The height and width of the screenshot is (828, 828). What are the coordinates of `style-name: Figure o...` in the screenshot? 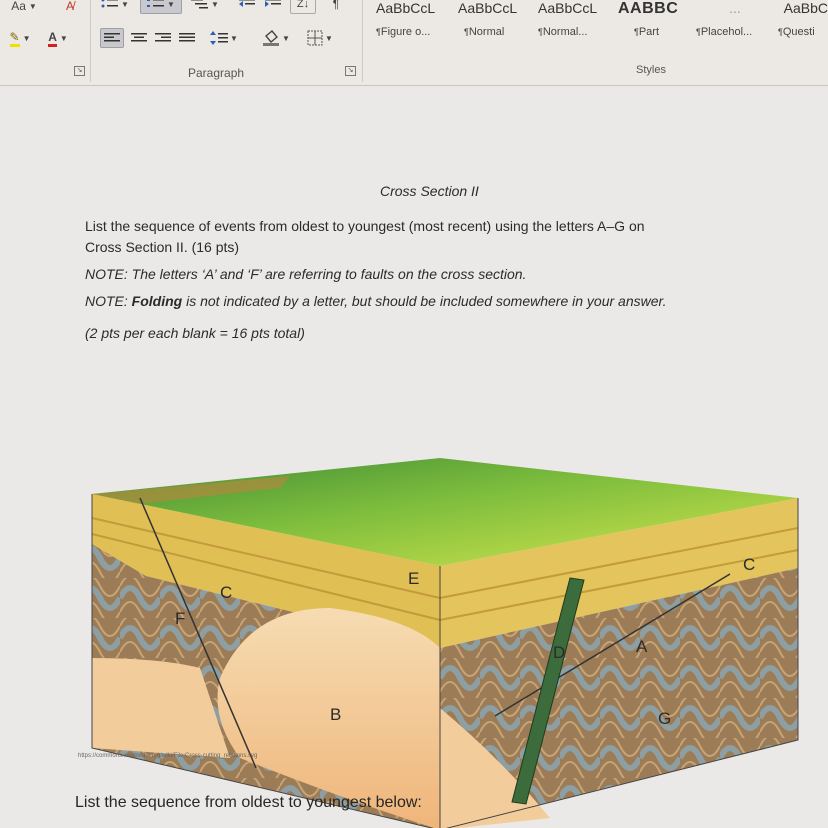 It's located at (416, 32).